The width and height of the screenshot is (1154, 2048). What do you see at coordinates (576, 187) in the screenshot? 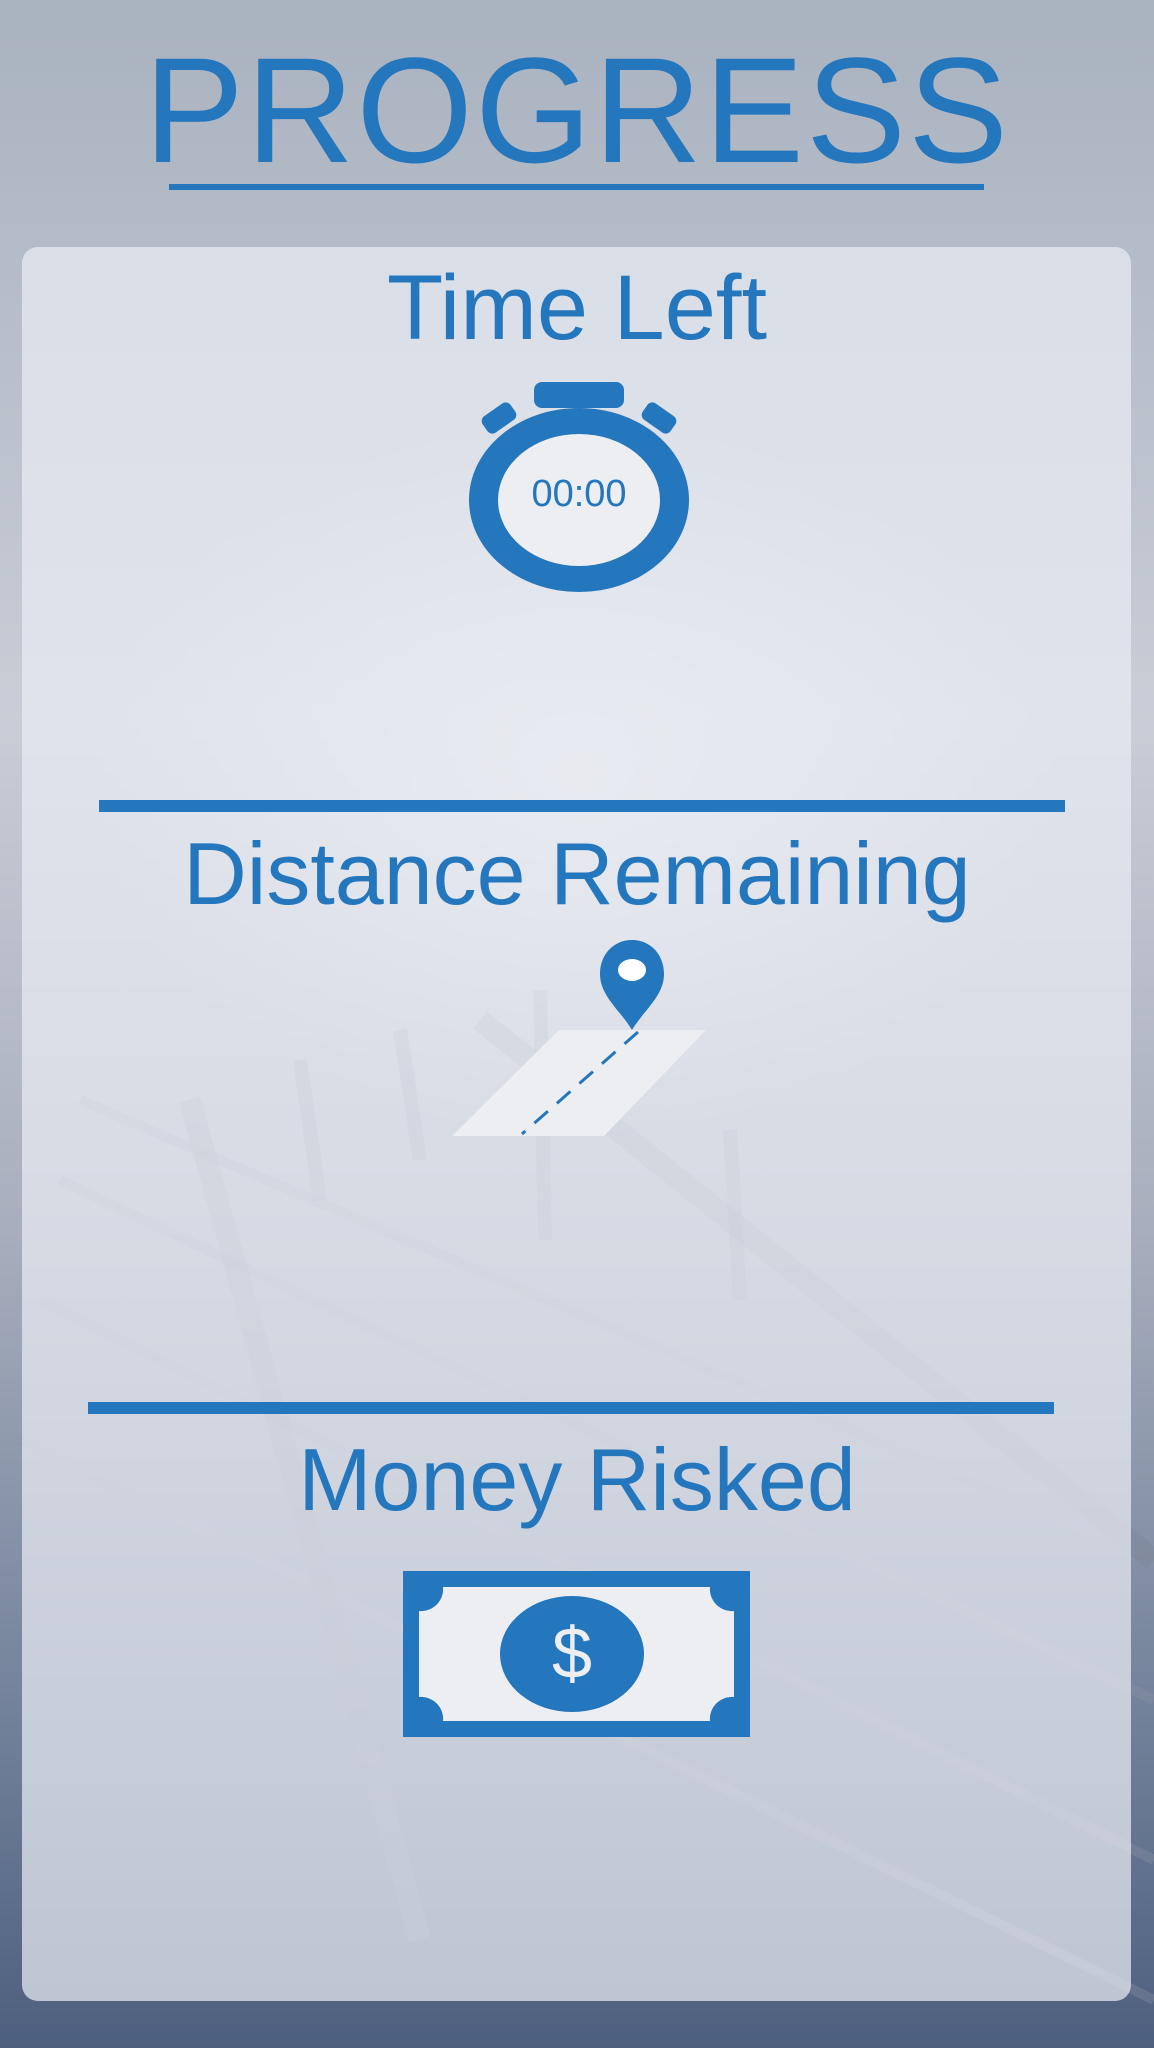
I see `title-underline` at bounding box center [576, 187].